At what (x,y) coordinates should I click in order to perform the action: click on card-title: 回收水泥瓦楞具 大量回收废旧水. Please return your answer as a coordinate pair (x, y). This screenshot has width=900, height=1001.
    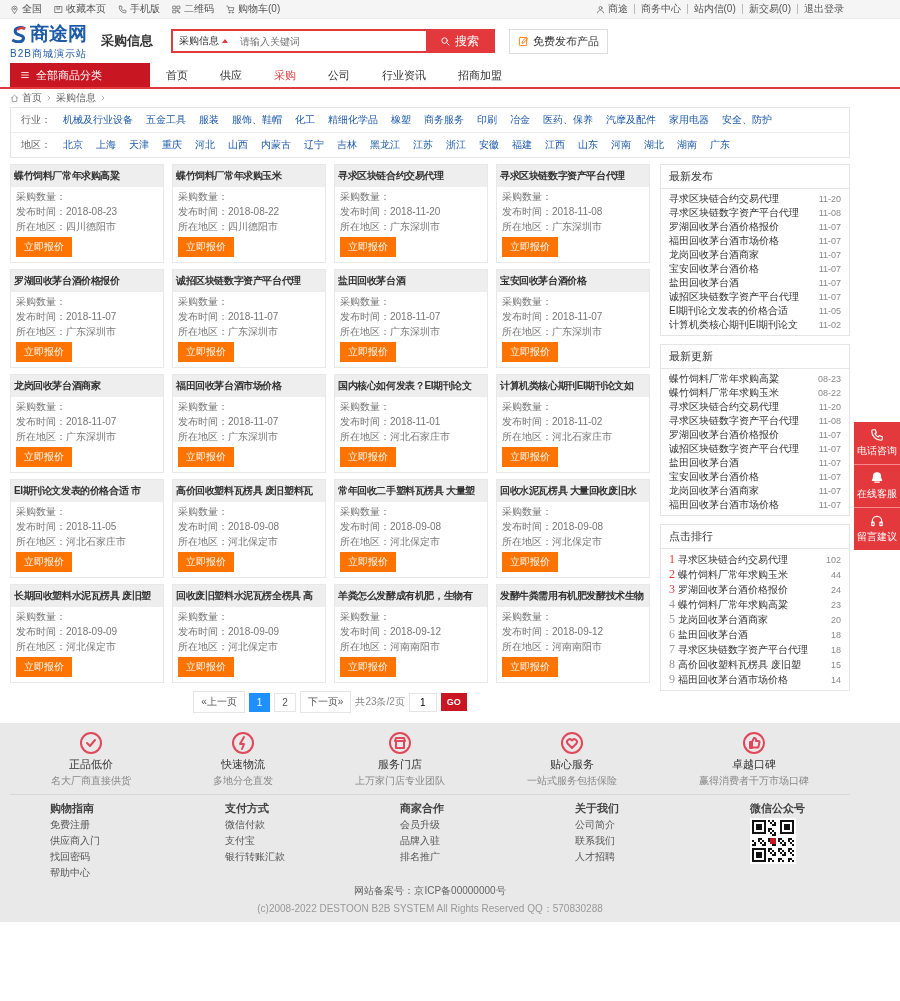
    Looking at the image, I should click on (573, 491).